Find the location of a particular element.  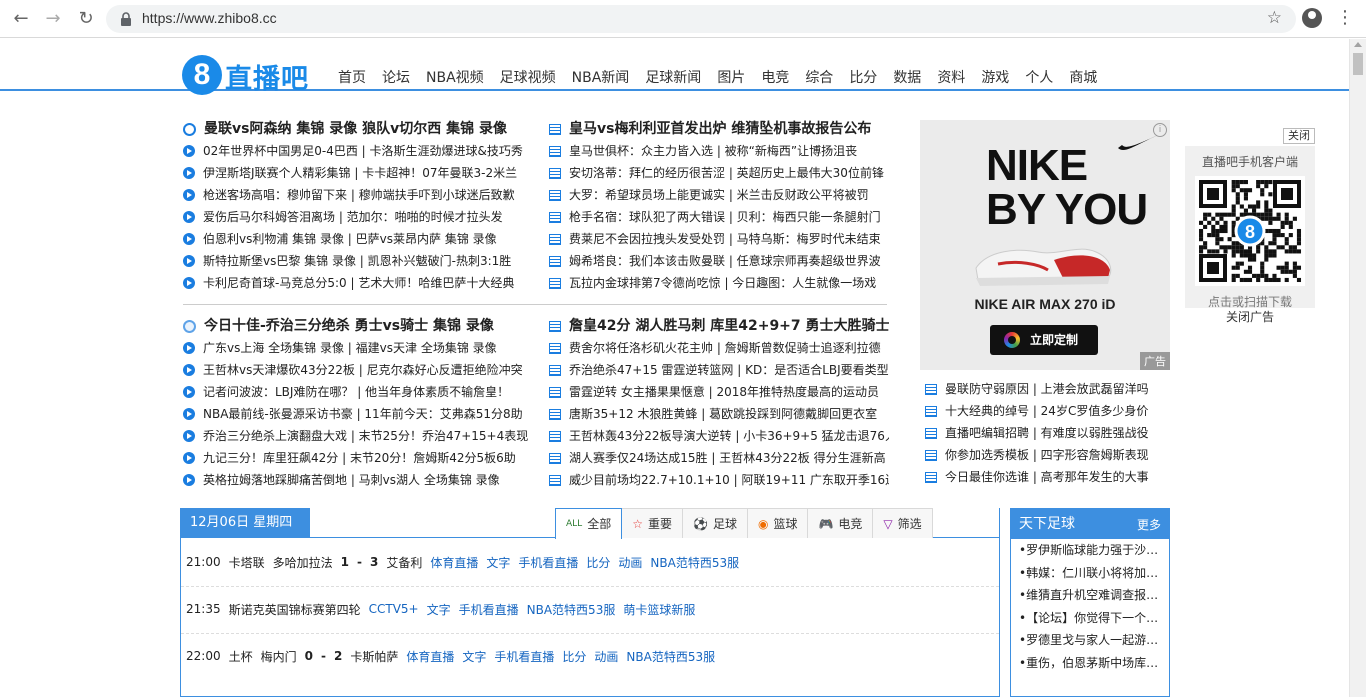

news-item: 费莱尼不会因拉拽头发受处罚 | 马特乌斯：梅罗时代未结束 is located at coordinates (719, 239).